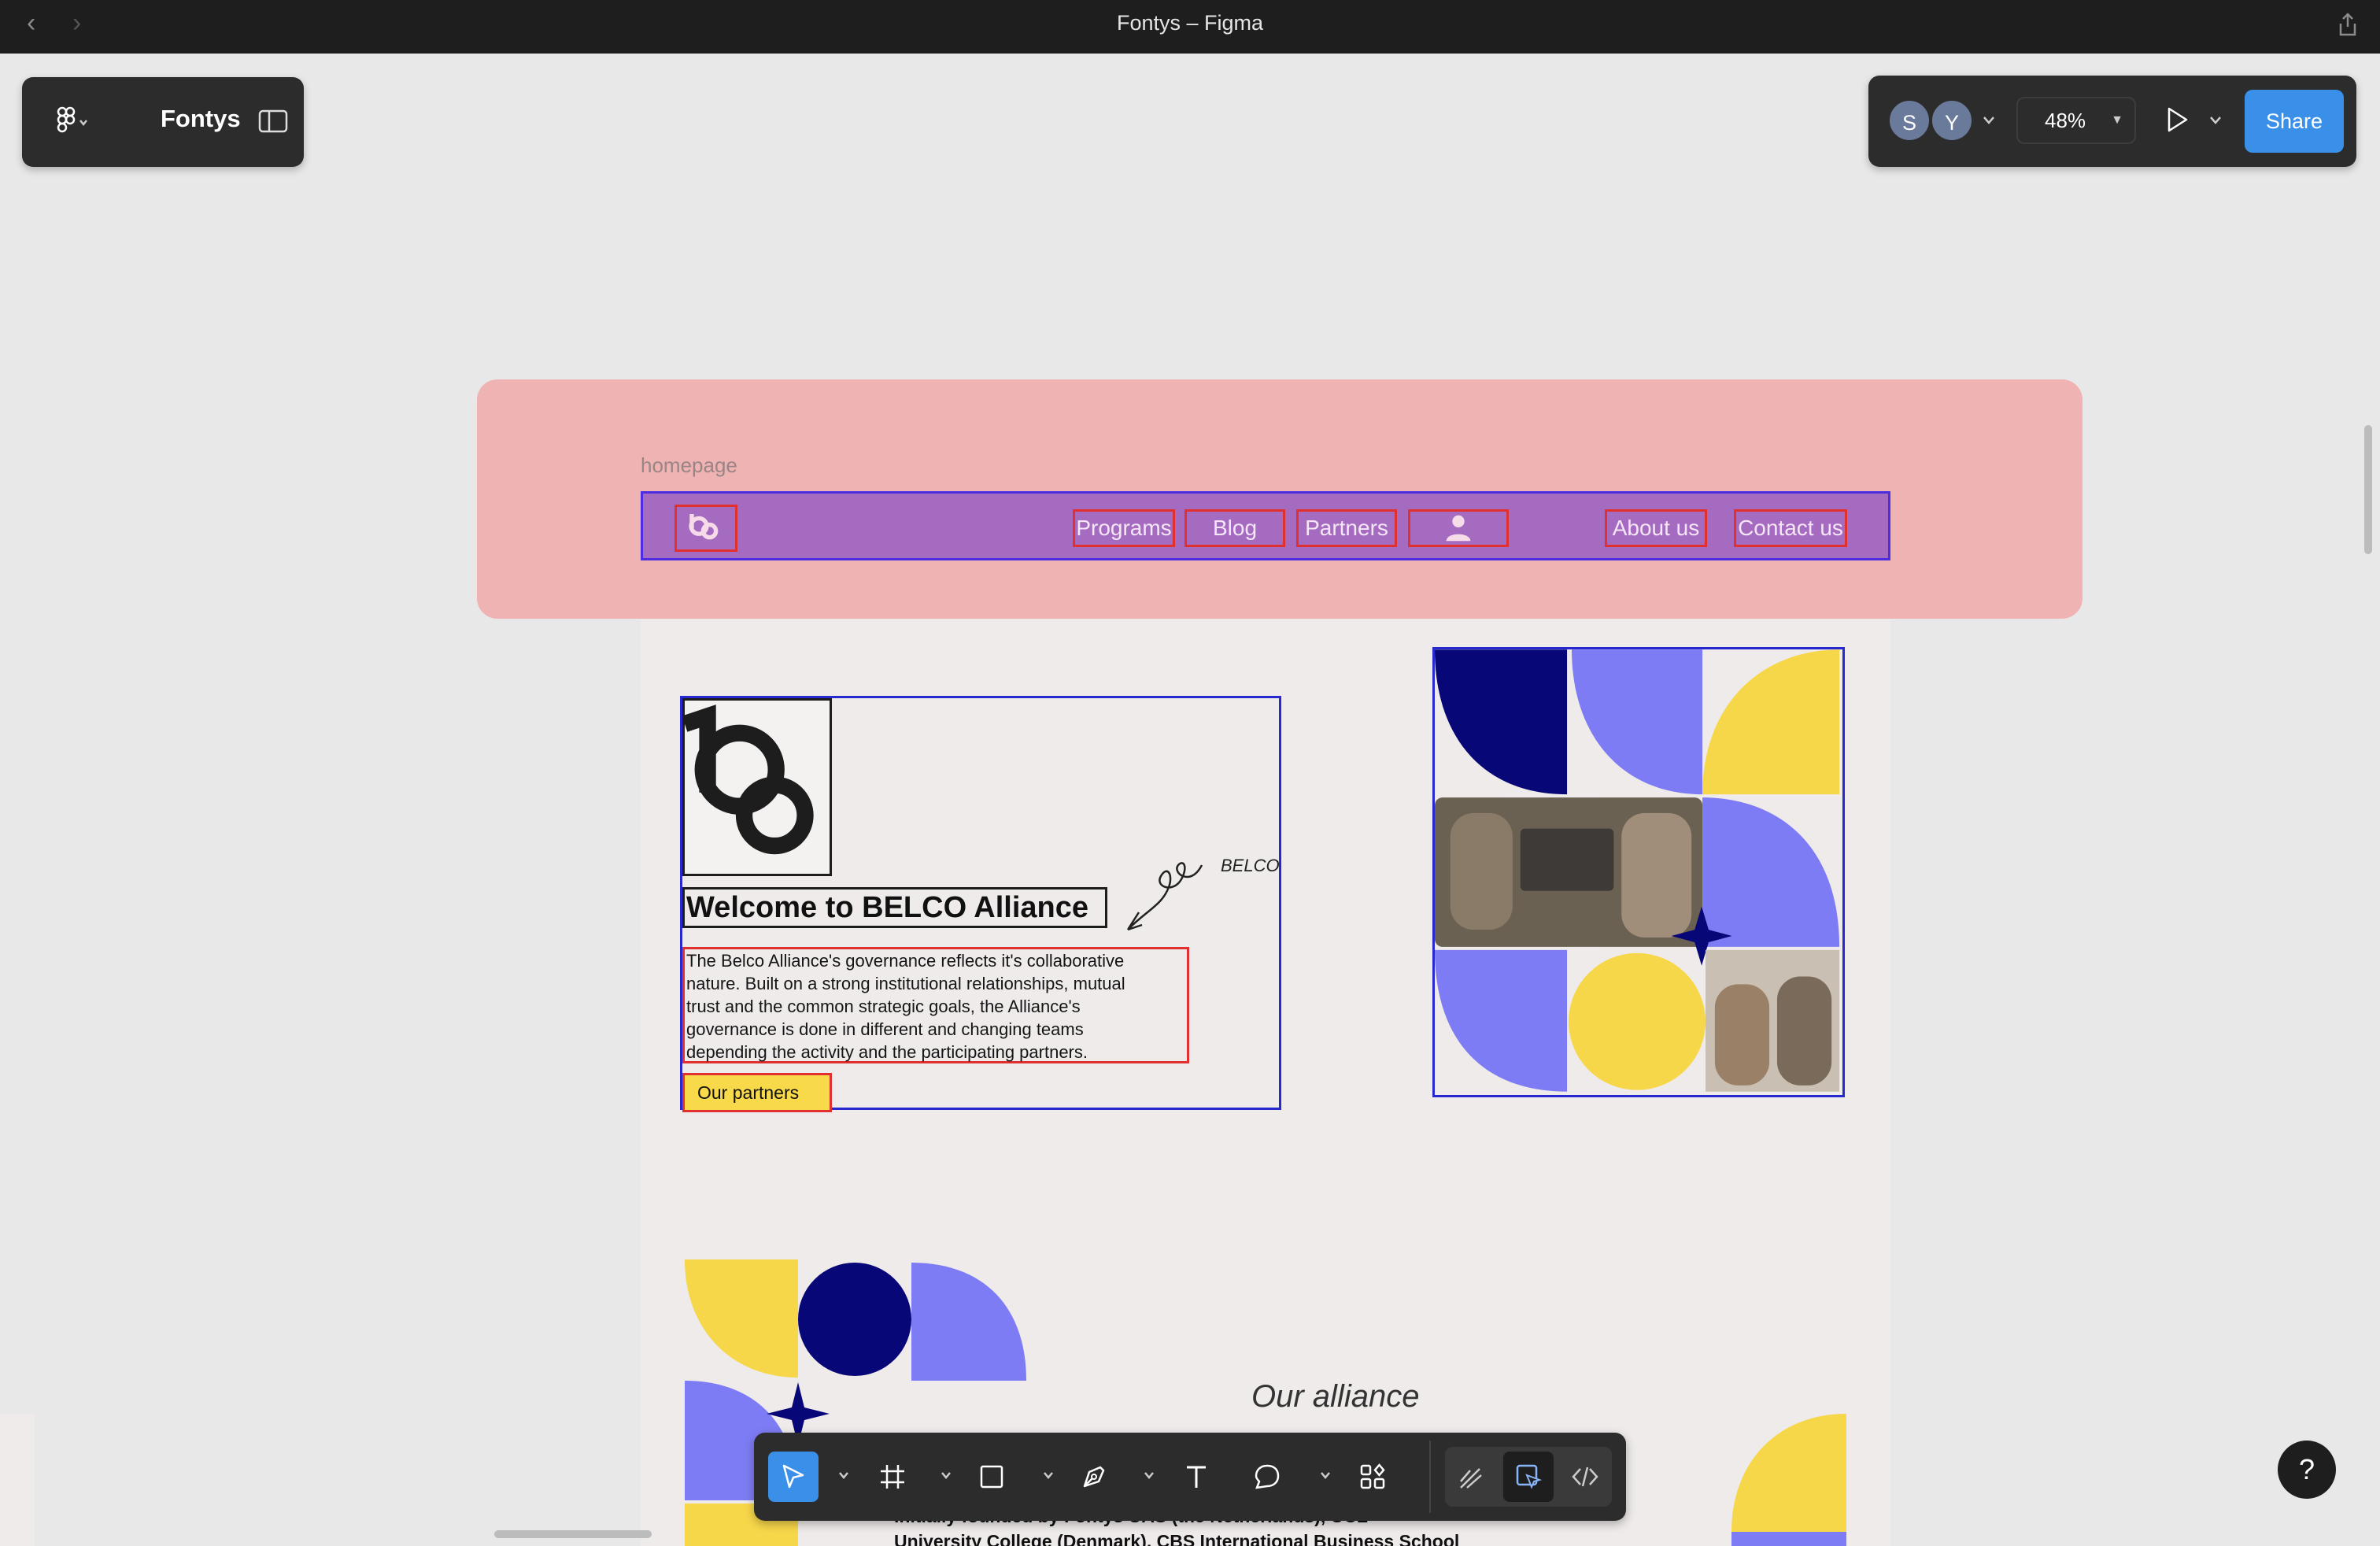 The image size is (2380, 1546). I want to click on resources-tool, so click(1372, 1477).